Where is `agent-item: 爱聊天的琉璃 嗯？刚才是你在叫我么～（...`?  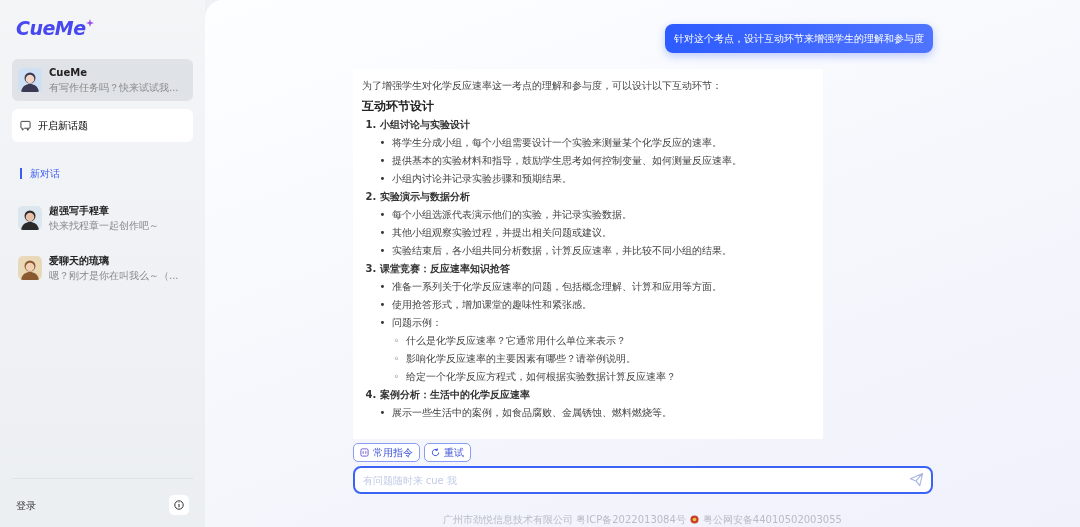 agent-item: 爱聊天的琉璃 嗯？刚才是你在叫我么～（... is located at coordinates (102, 267).